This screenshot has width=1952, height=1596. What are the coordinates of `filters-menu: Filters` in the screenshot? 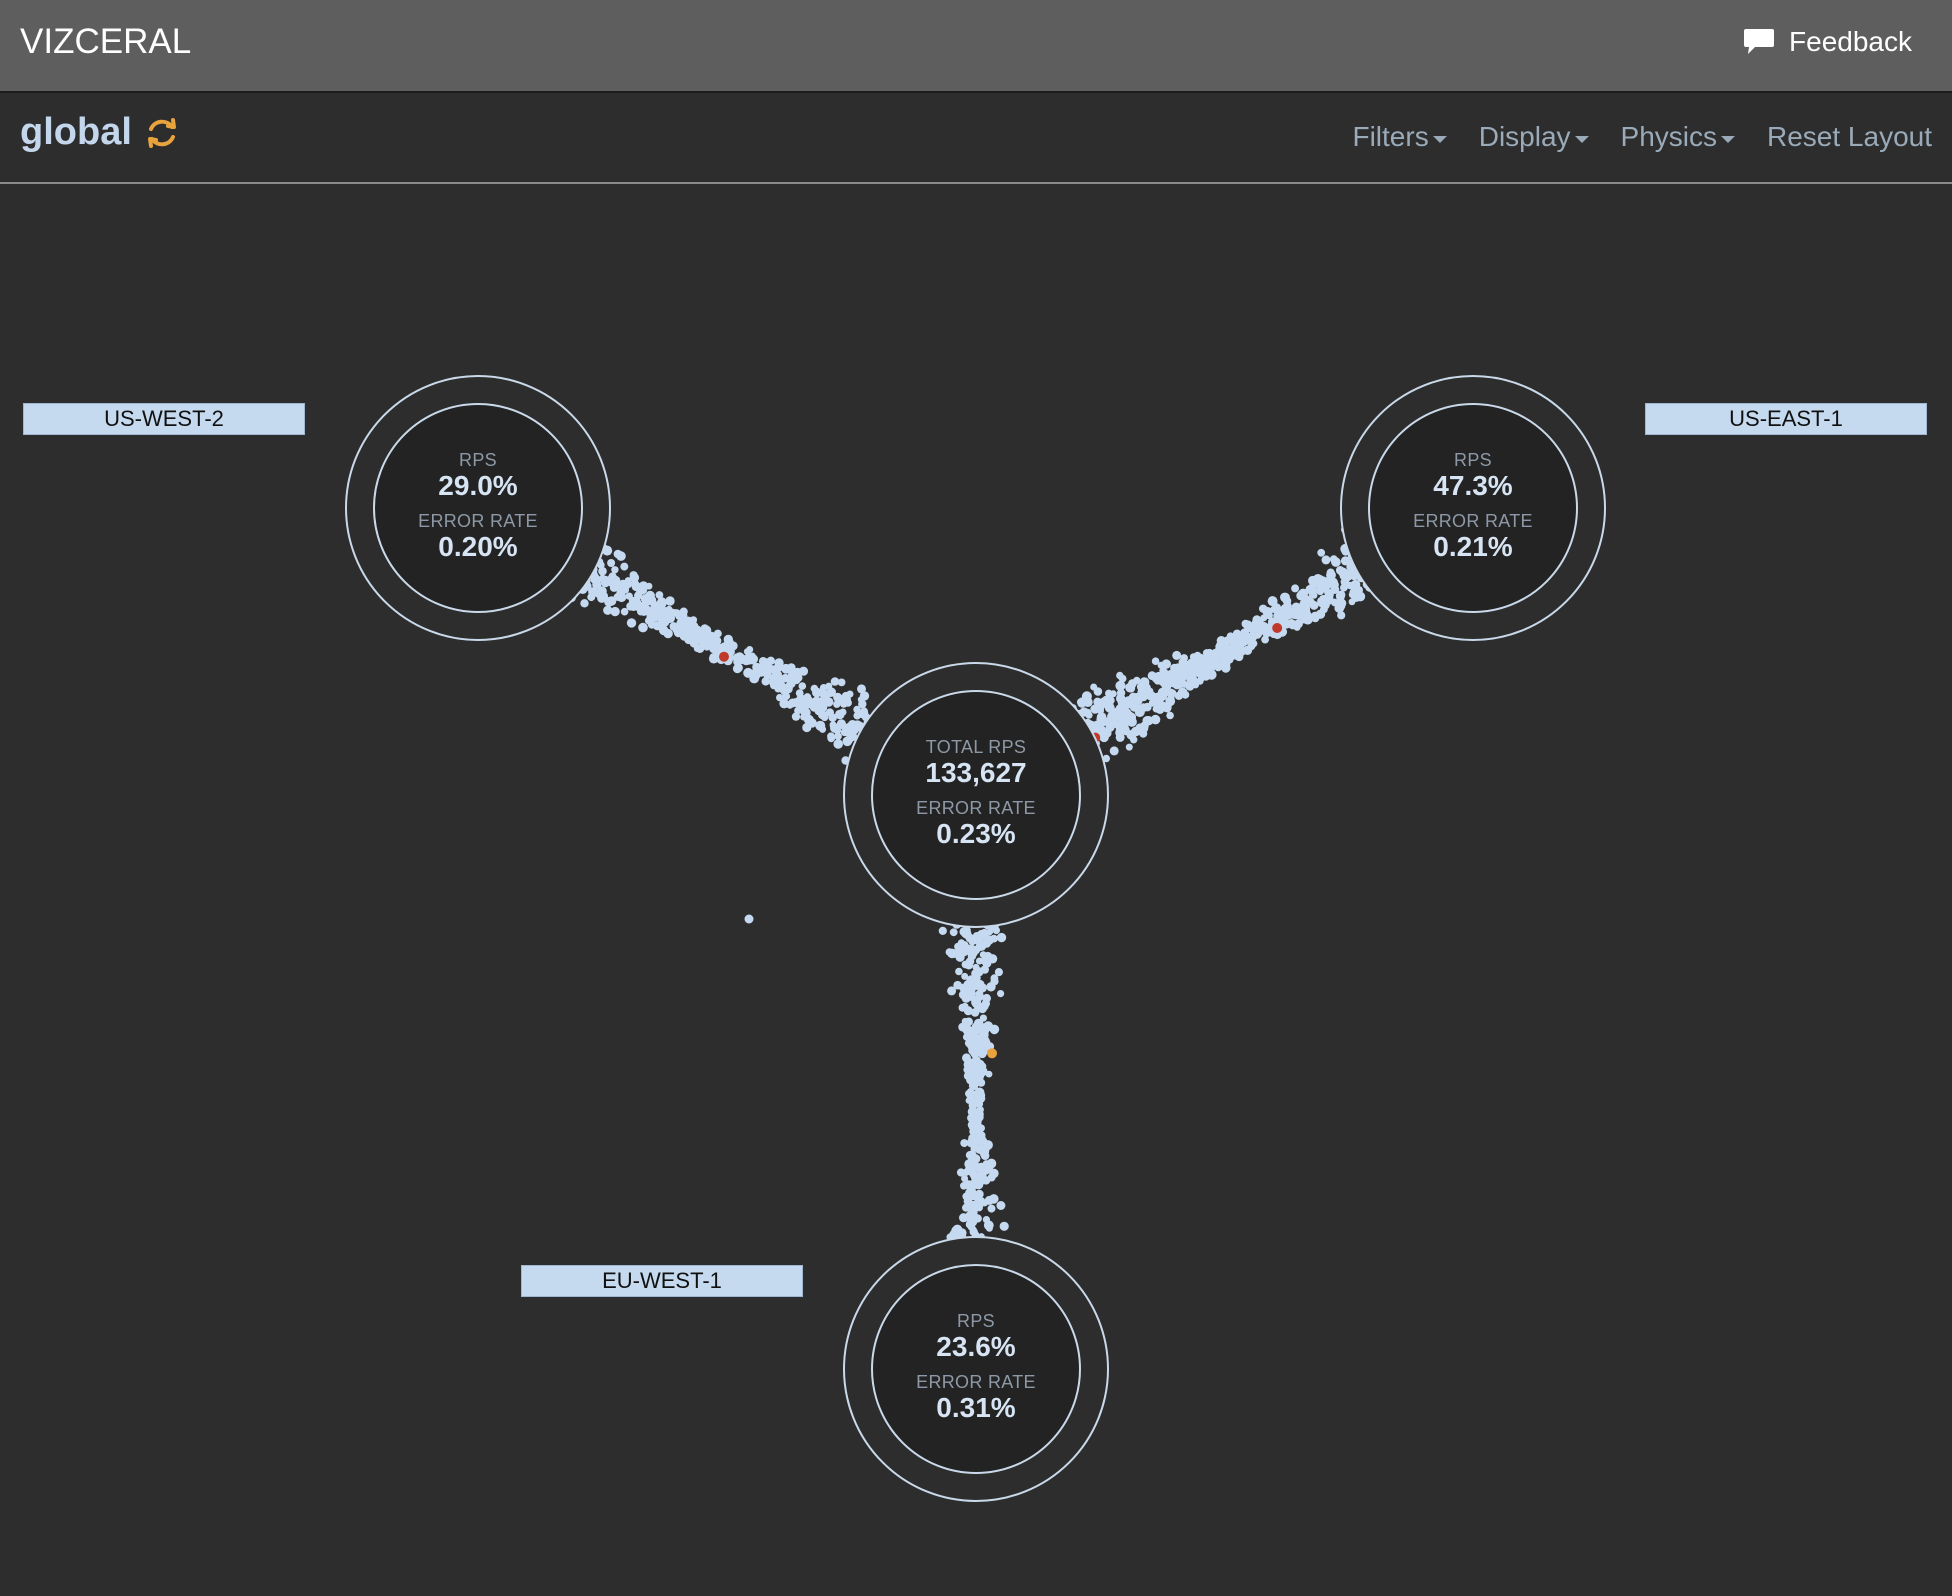 It's located at (1399, 137).